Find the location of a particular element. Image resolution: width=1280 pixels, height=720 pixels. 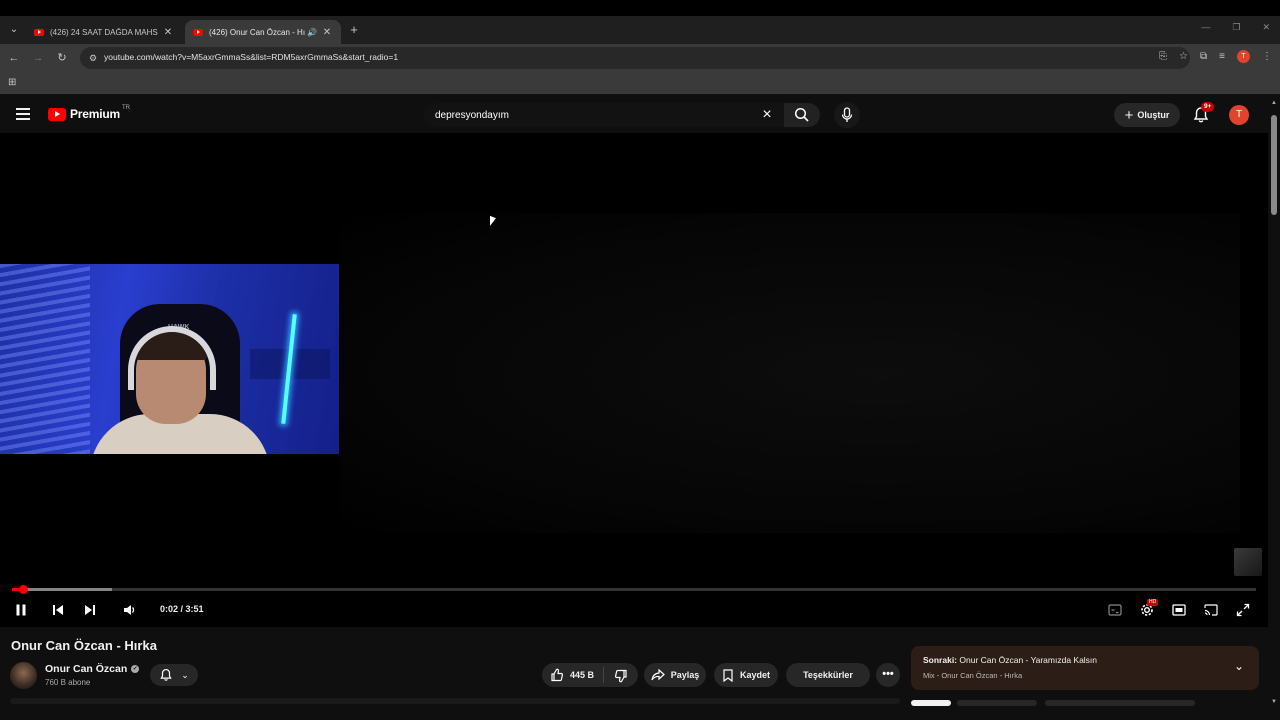

page-scrollbar: ▲ ▼ is located at coordinates (1274, 408).